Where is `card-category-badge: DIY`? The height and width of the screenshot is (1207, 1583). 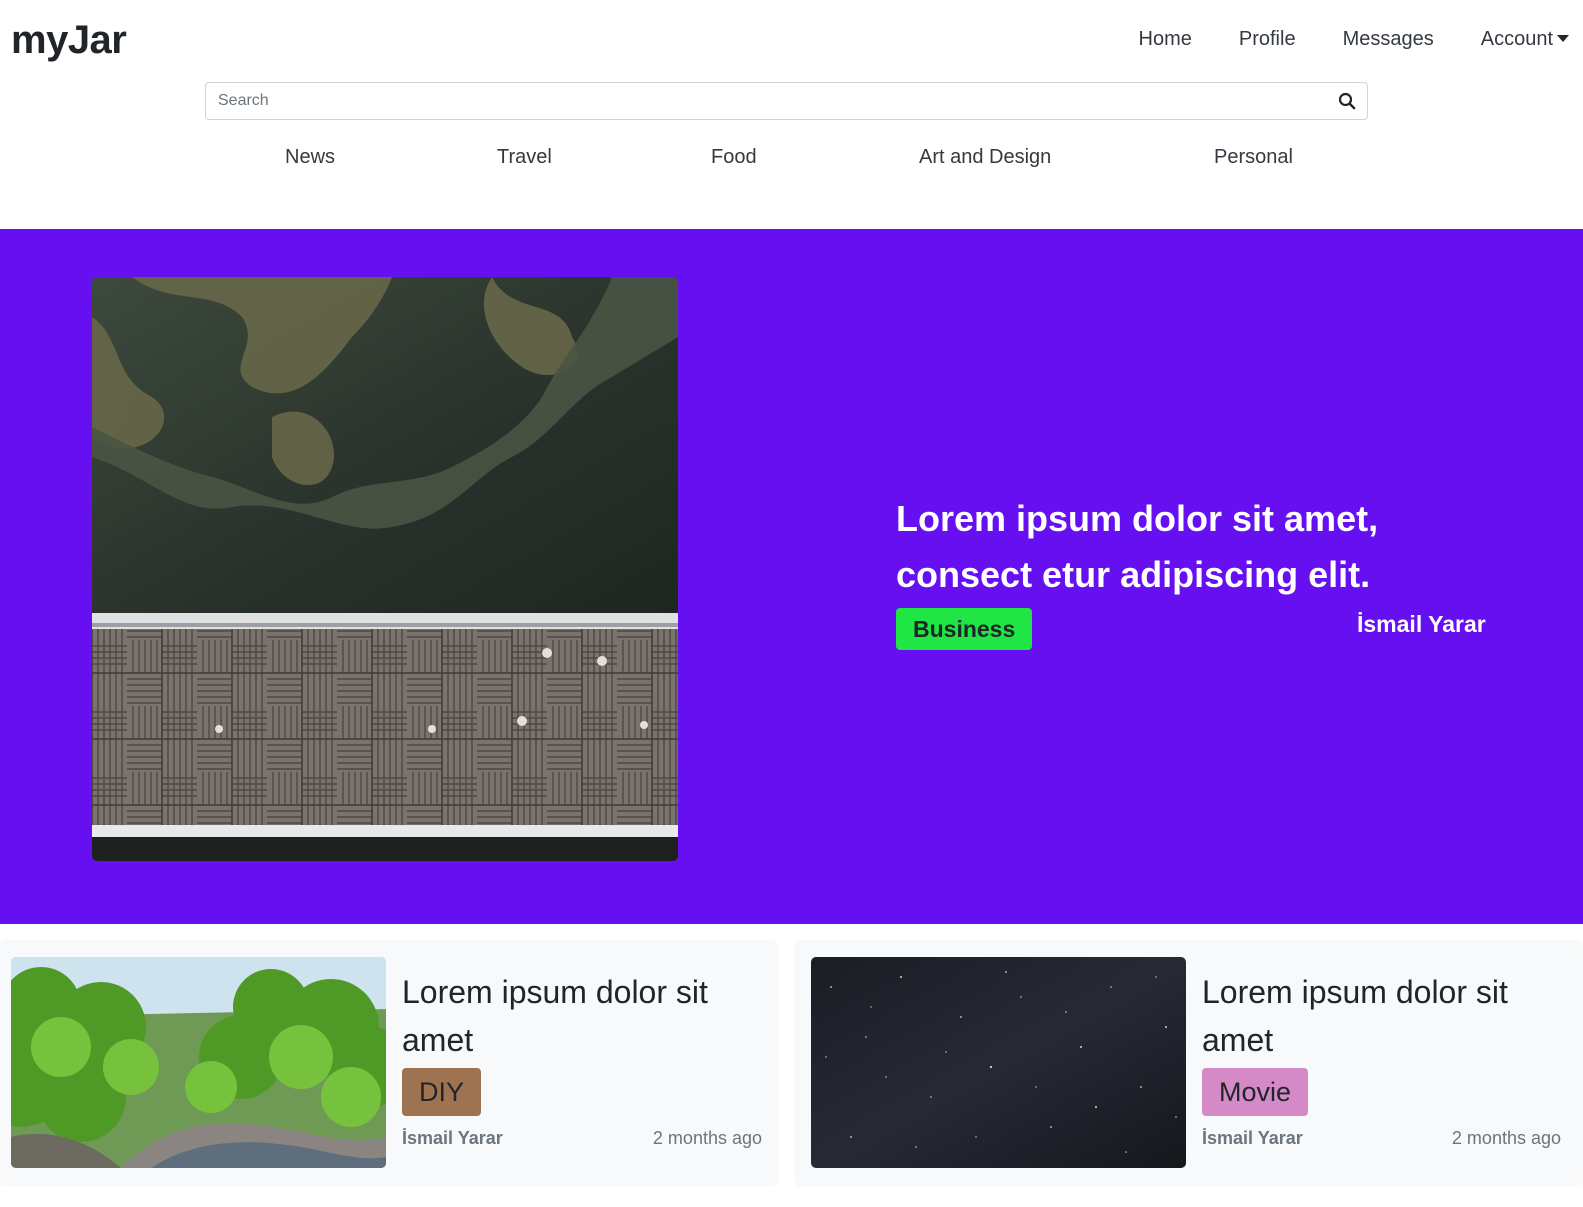
card-category-badge: DIY is located at coordinates (442, 1092).